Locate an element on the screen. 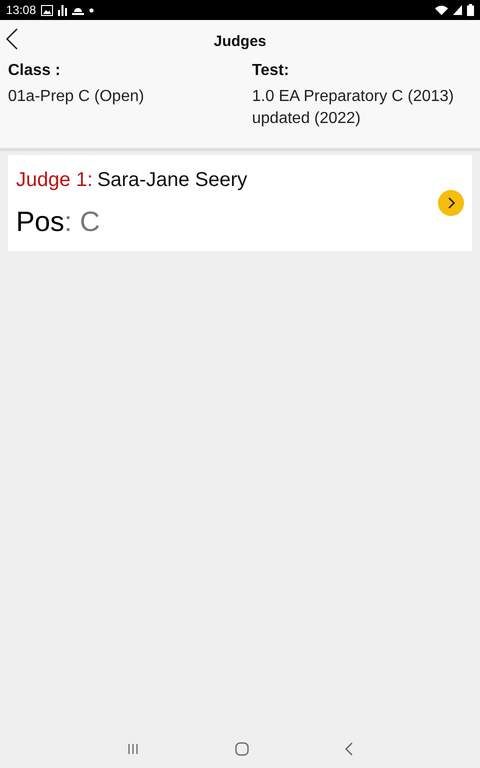 The width and height of the screenshot is (480, 768). battery-icon is located at coordinates (470, 10).